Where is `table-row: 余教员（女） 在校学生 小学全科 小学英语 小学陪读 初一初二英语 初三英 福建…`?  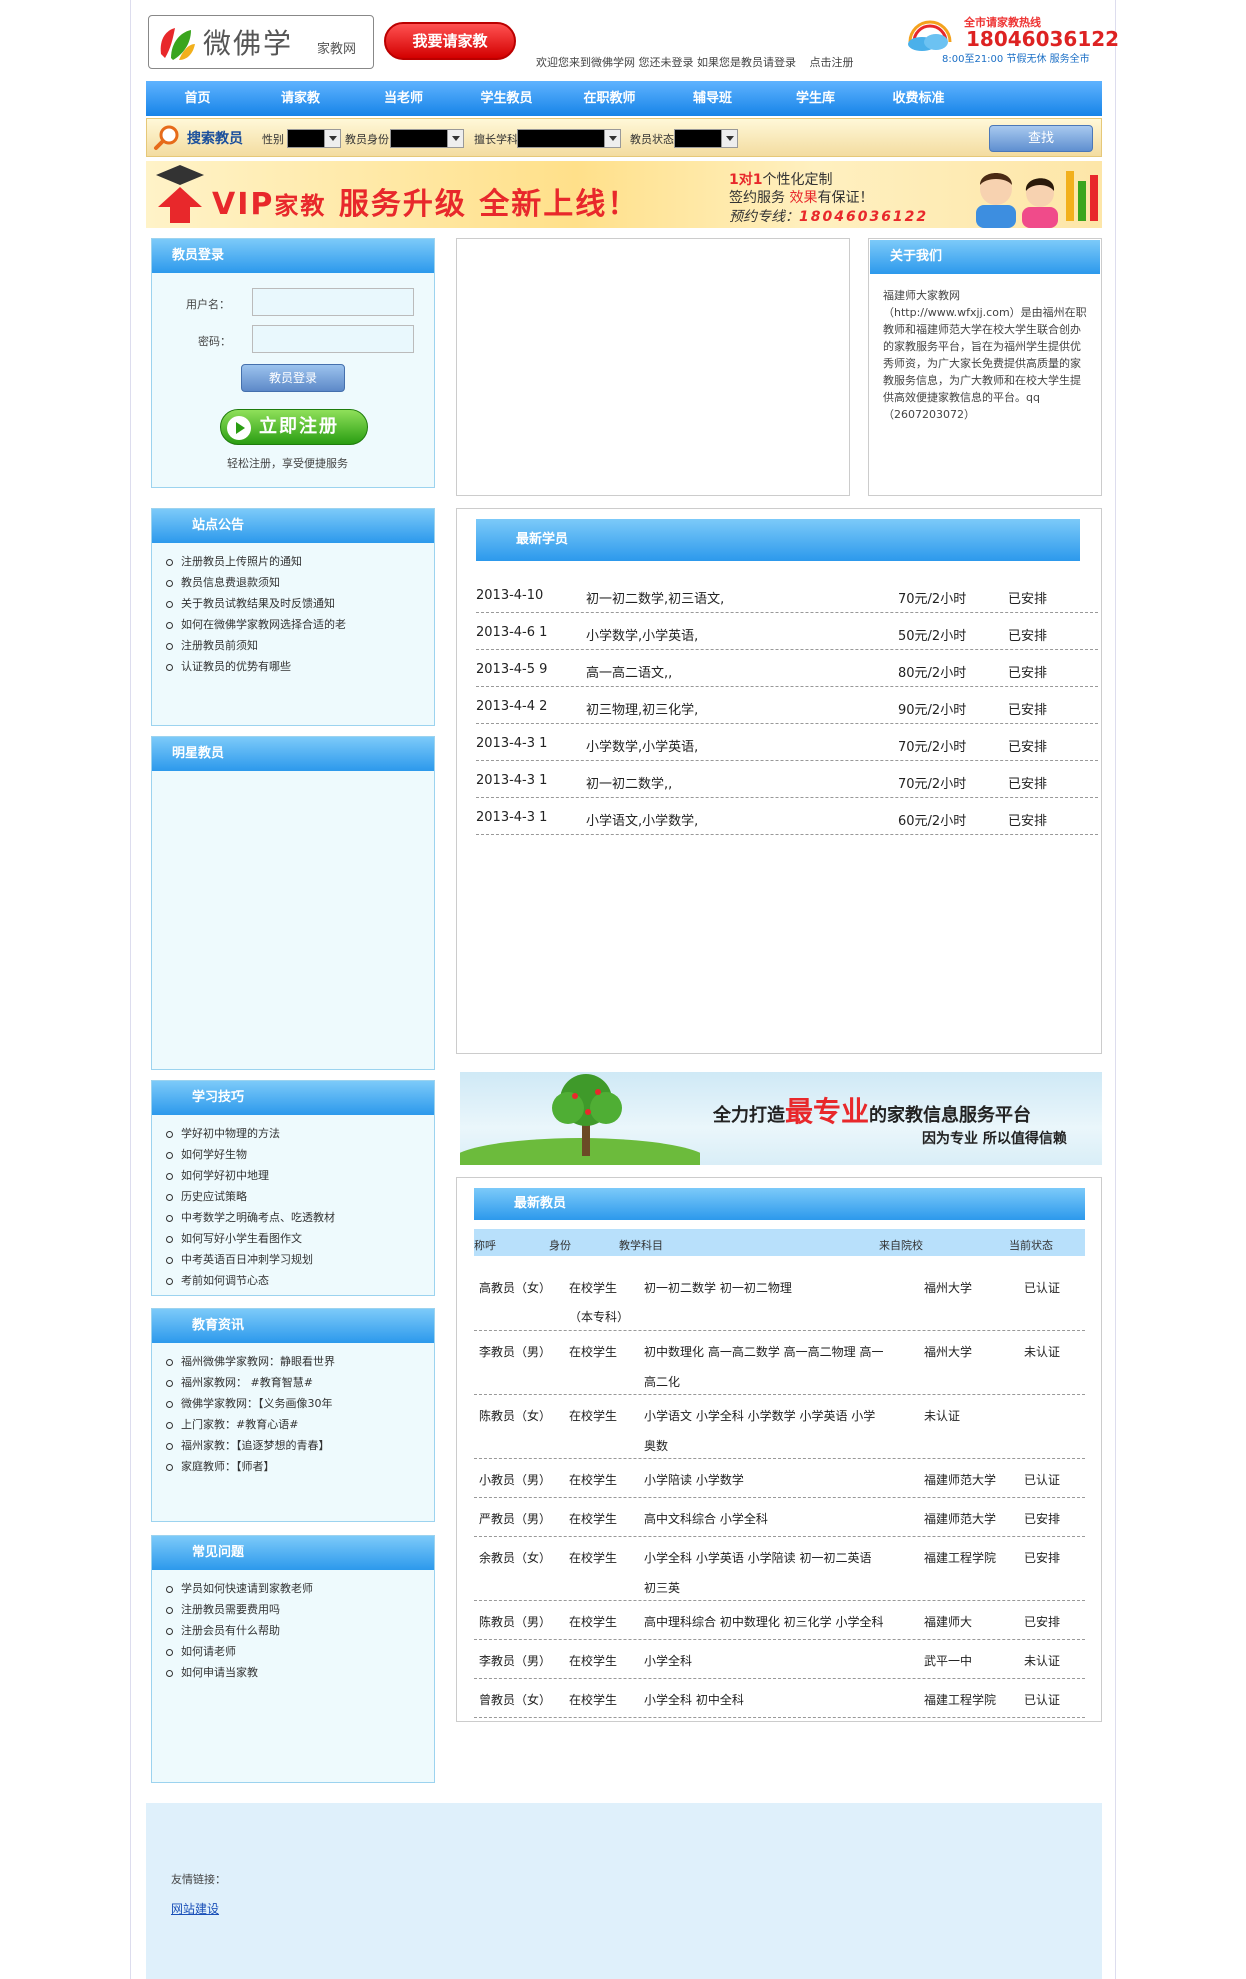 table-row: 余教员（女） 在校学生 小学全科 小学英语 小学陪读 初一初二英语 初三英 福建… is located at coordinates (779, 1570).